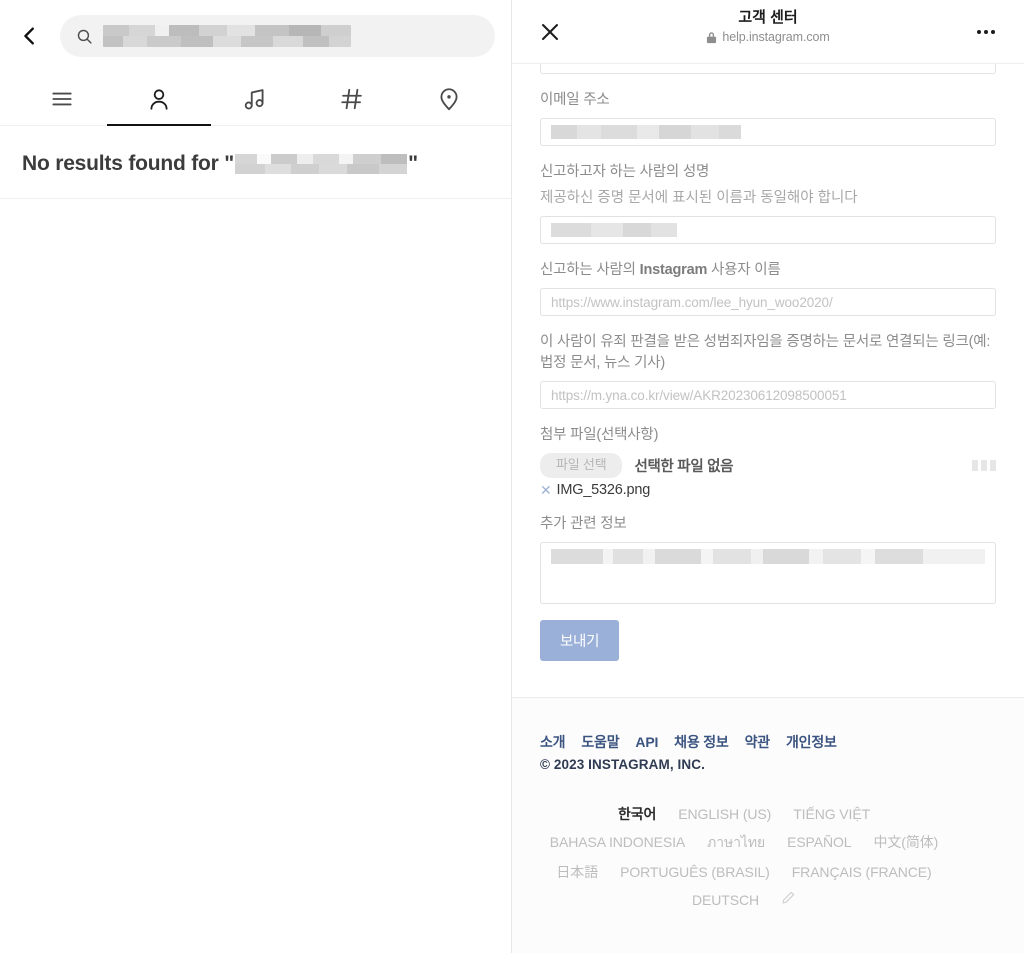  I want to click on username-label-post: 사용자 이름, so click(744, 270).